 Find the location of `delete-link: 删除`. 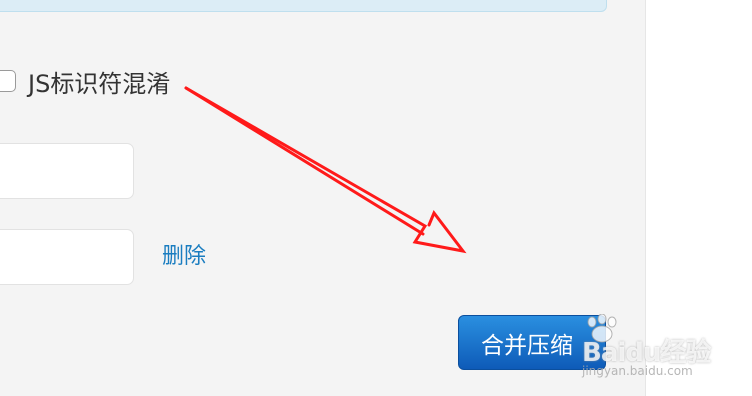

delete-link: 删除 is located at coordinates (184, 254).